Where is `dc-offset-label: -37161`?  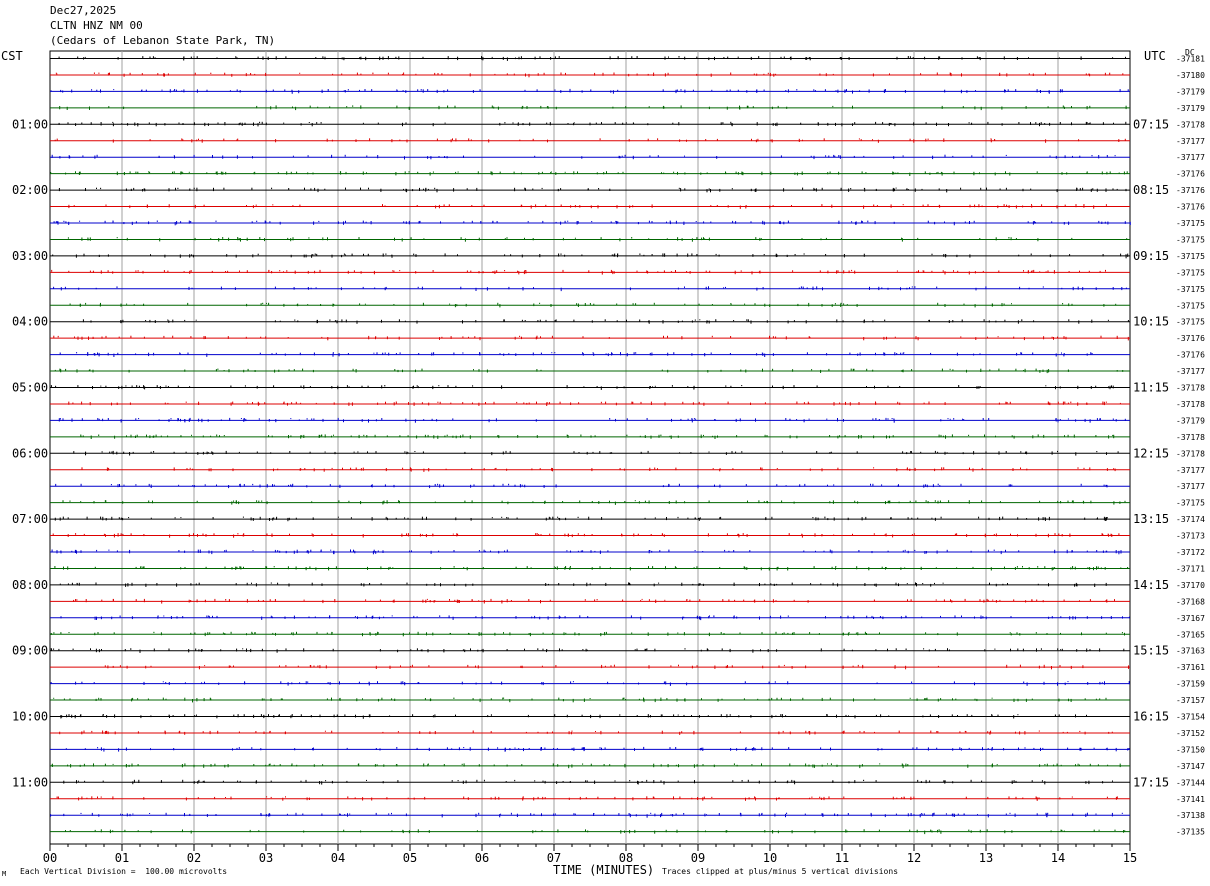
dc-offset-label: -37161 is located at coordinates (1190, 667).